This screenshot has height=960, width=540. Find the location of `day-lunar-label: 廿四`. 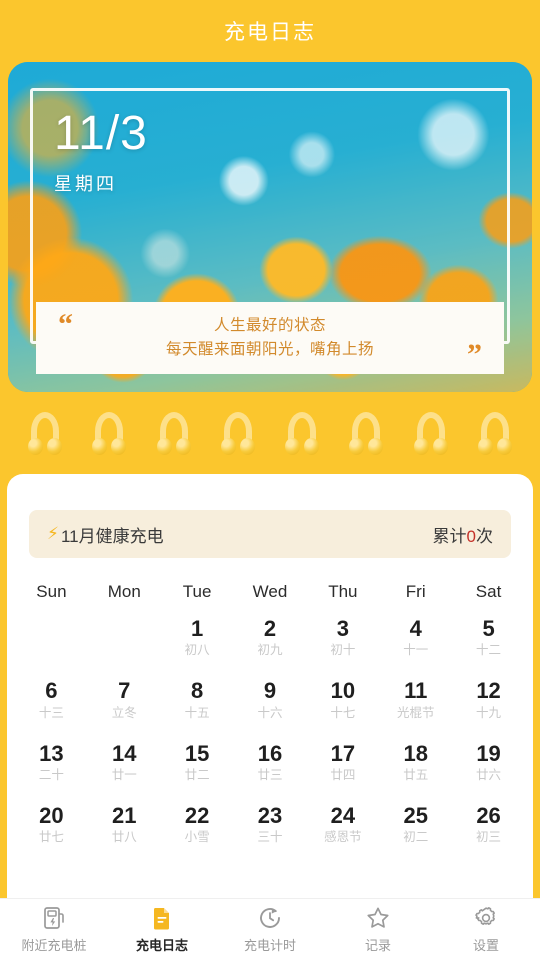

day-lunar-label: 廿四 is located at coordinates (343, 774).